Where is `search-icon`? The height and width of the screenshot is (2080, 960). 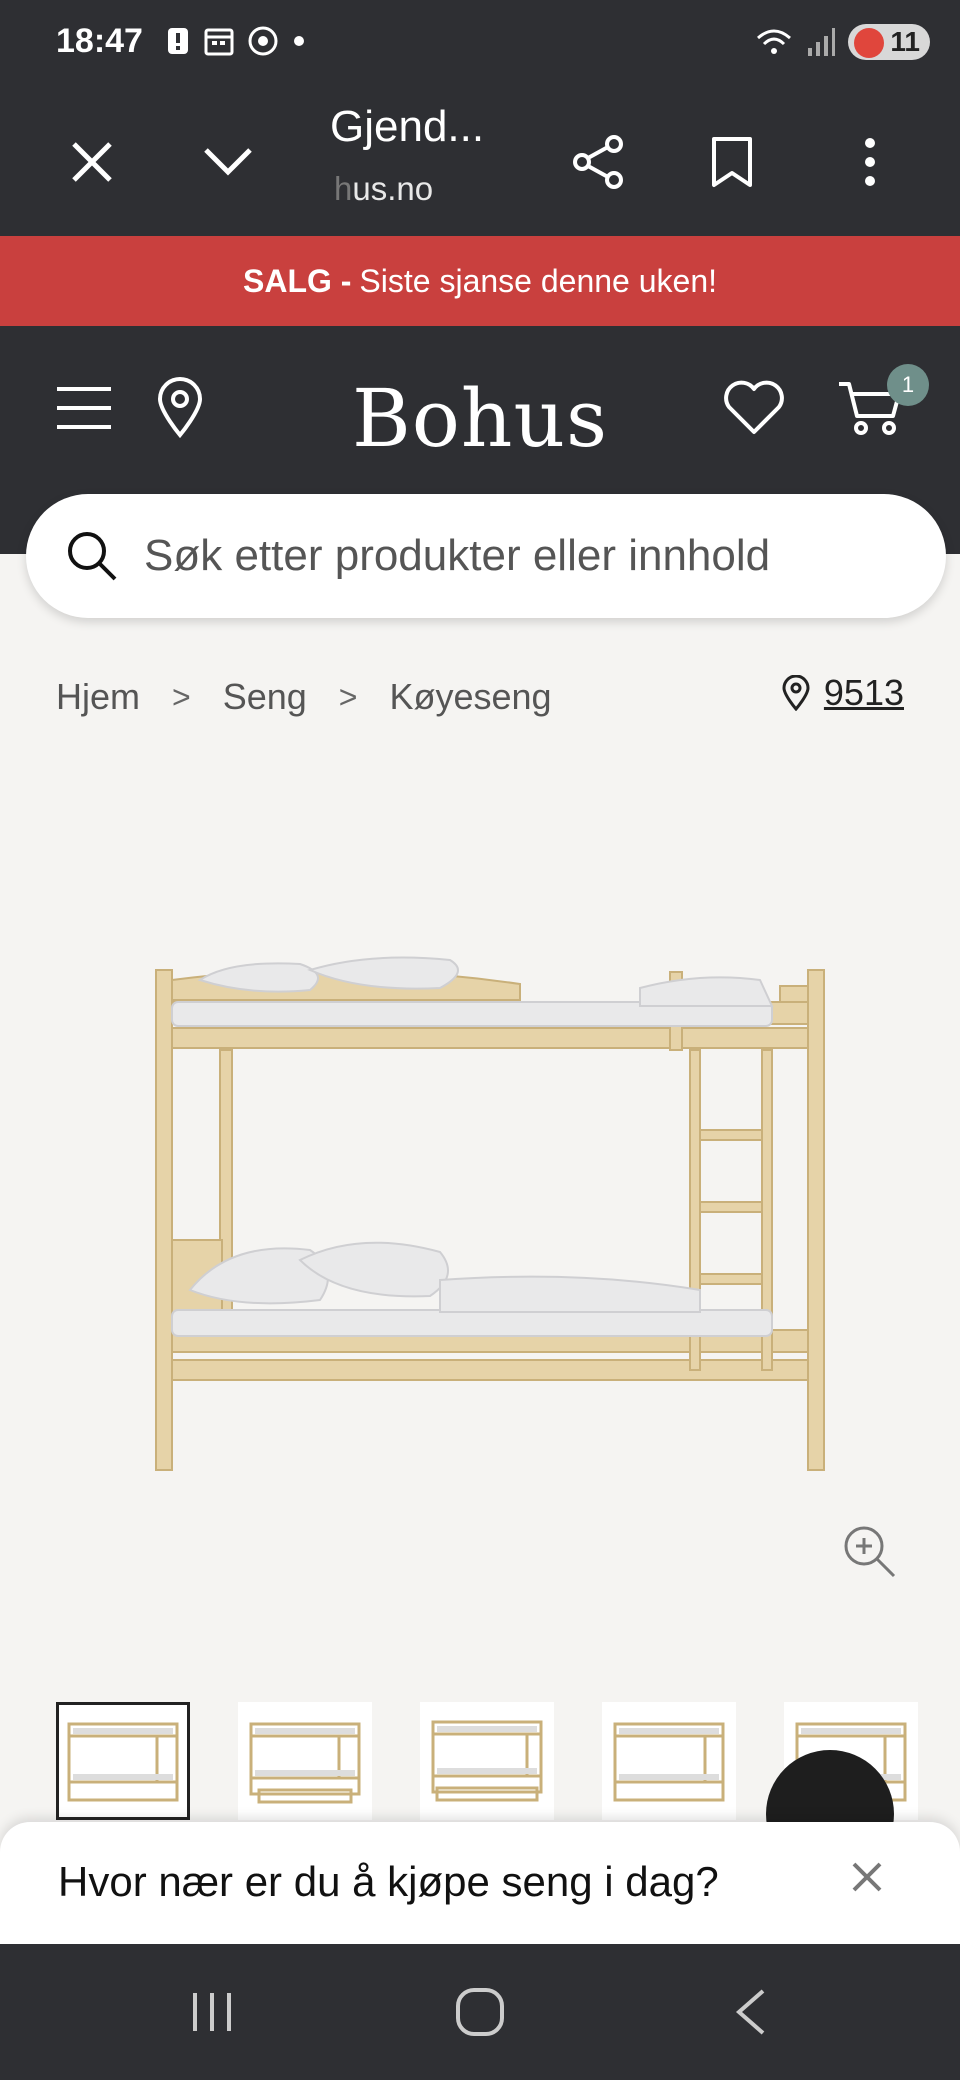 search-icon is located at coordinates (92, 556).